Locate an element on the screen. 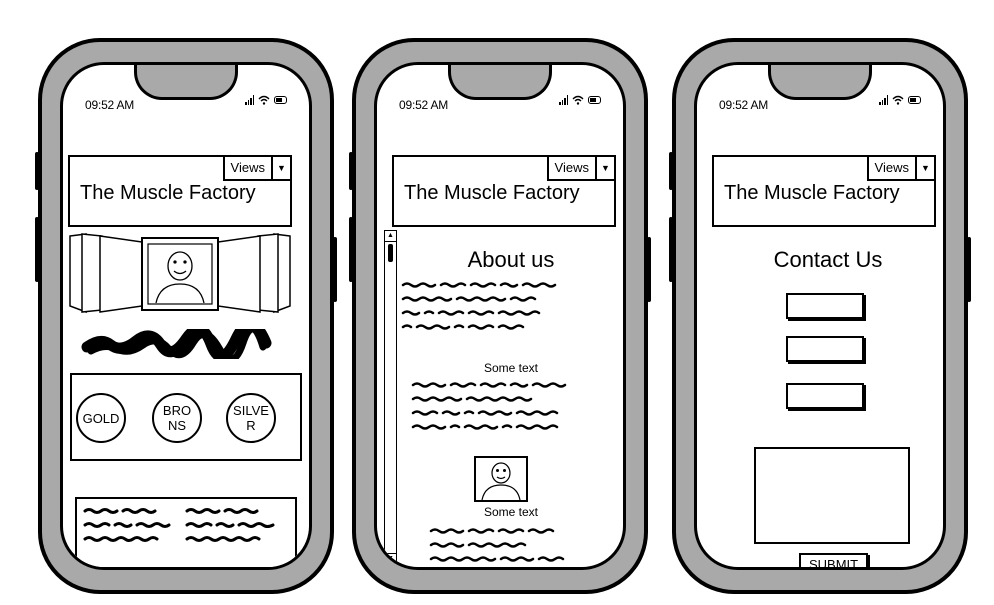  phone-field is located at coordinates (825, 396).